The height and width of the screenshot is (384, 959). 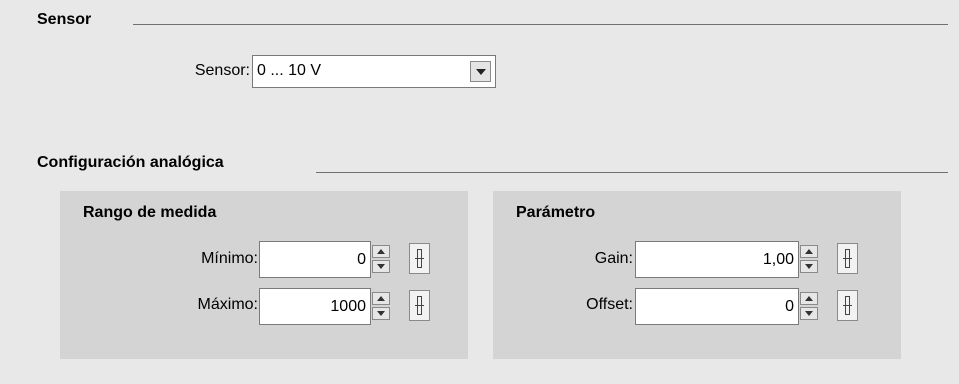 I want to click on min-spin-down, so click(x=381, y=266).